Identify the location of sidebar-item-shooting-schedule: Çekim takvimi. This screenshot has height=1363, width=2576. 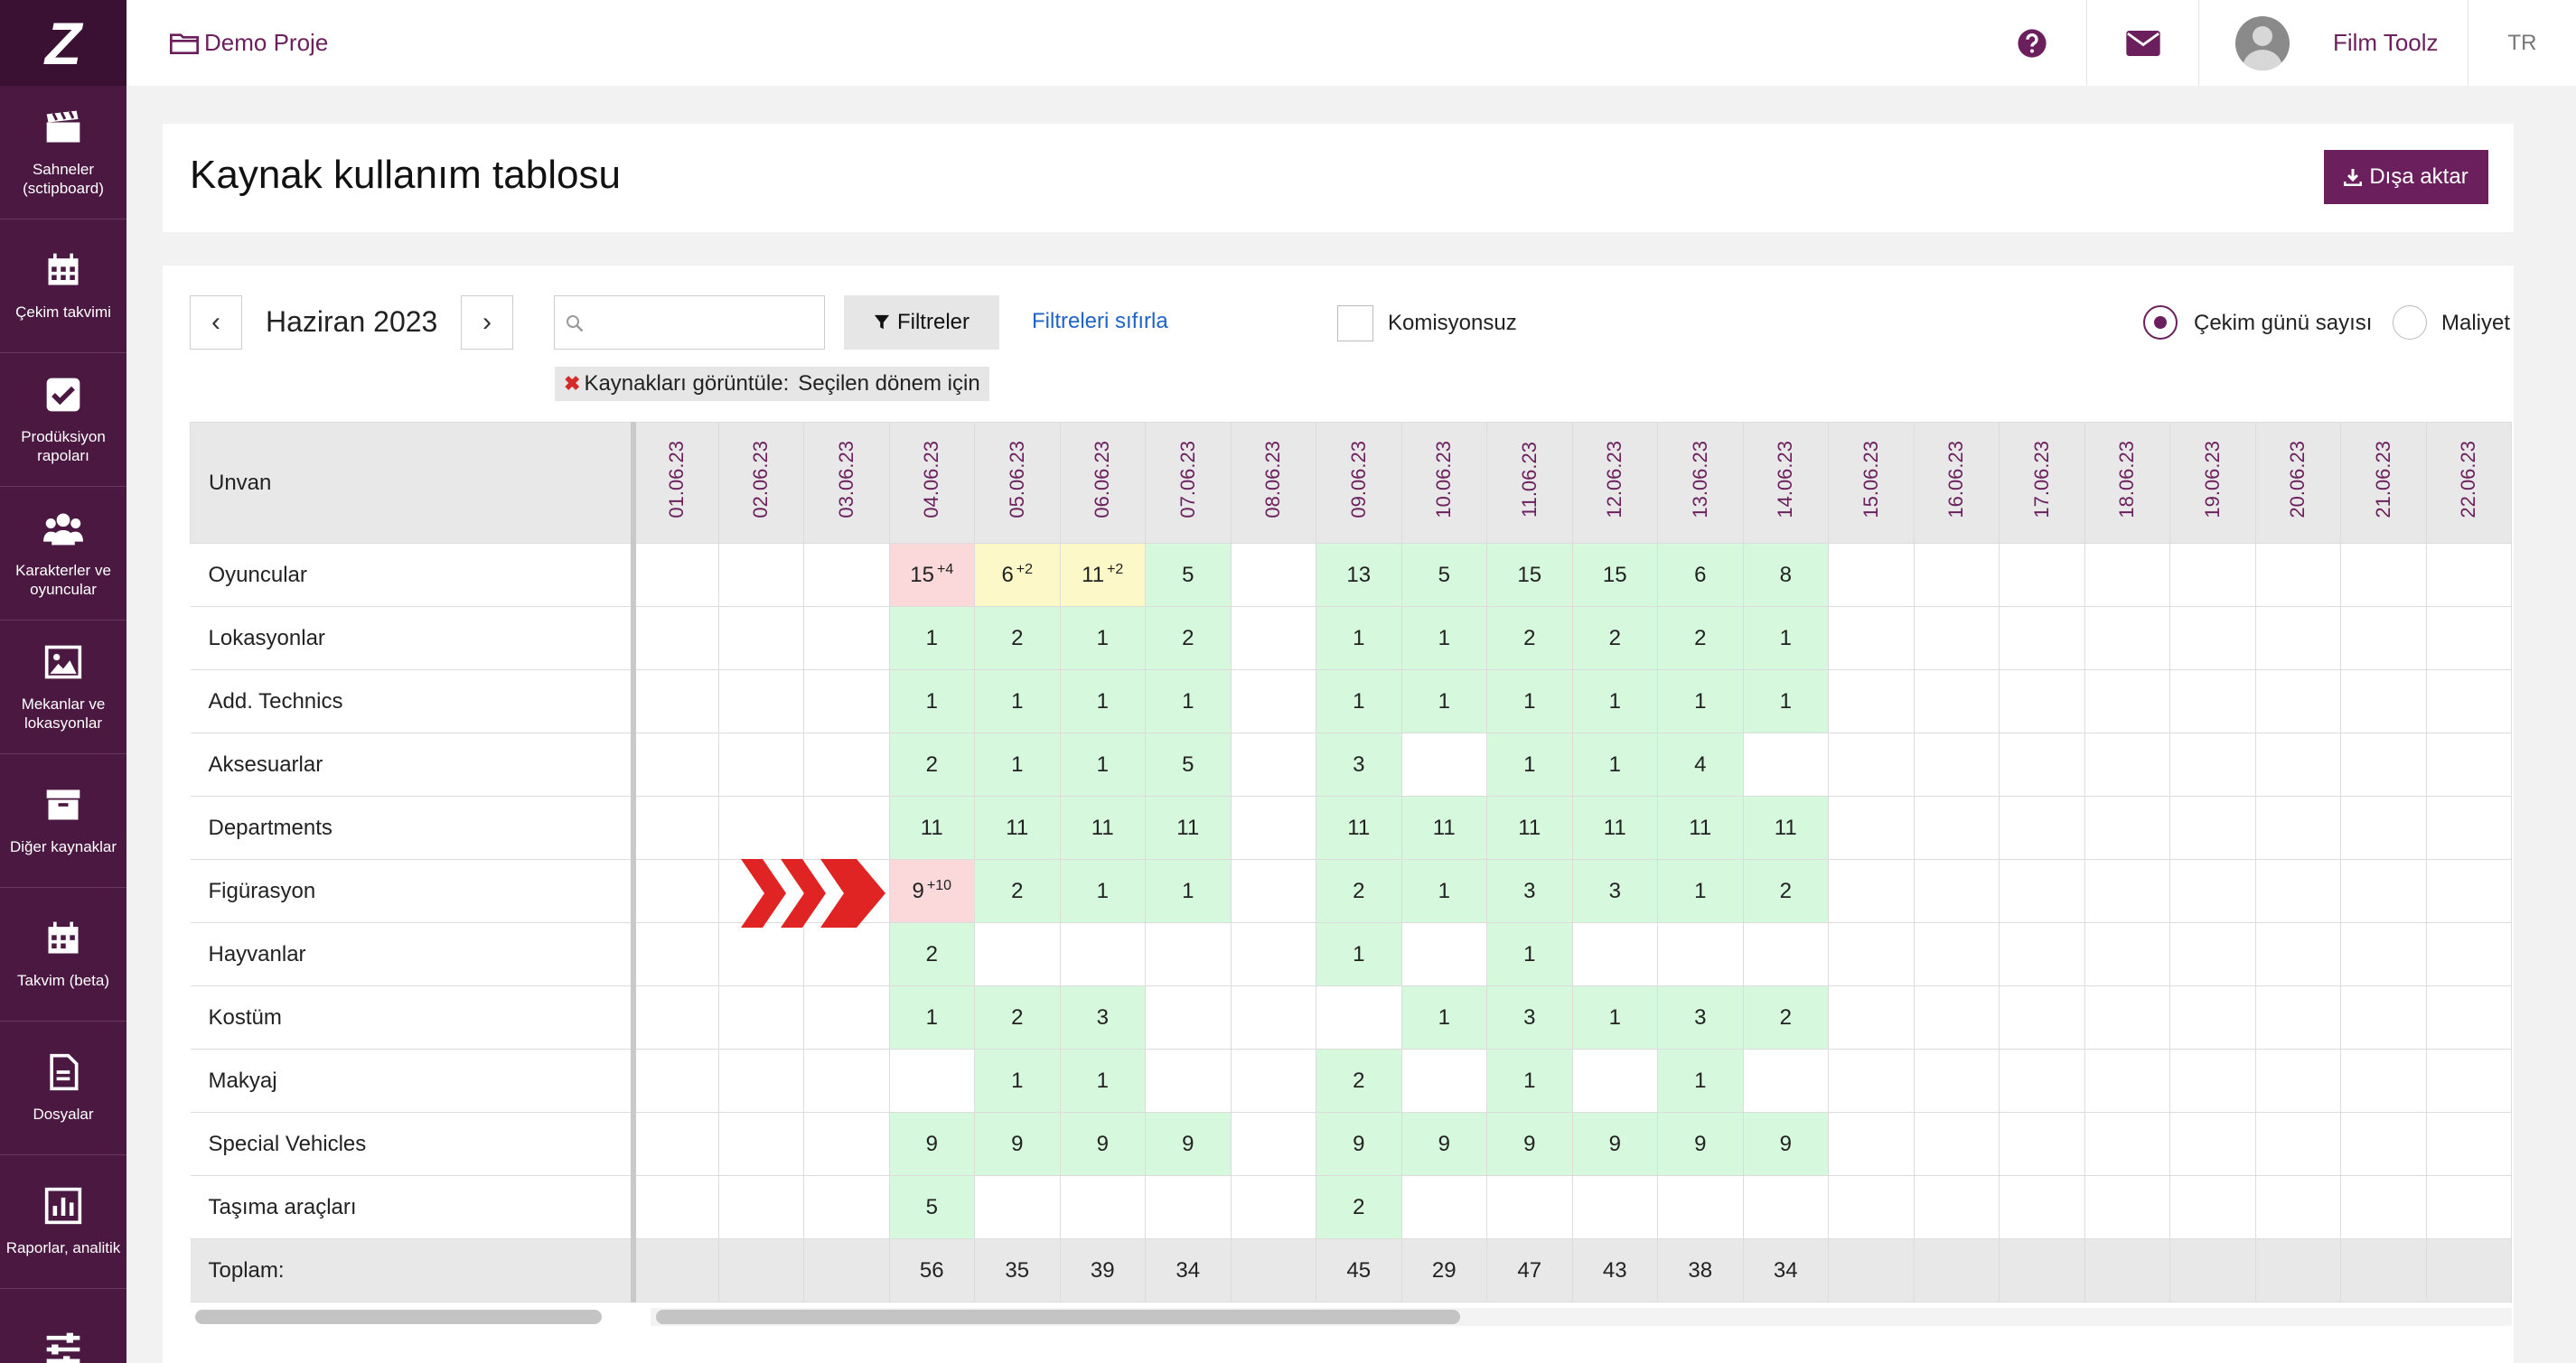
(63, 286).